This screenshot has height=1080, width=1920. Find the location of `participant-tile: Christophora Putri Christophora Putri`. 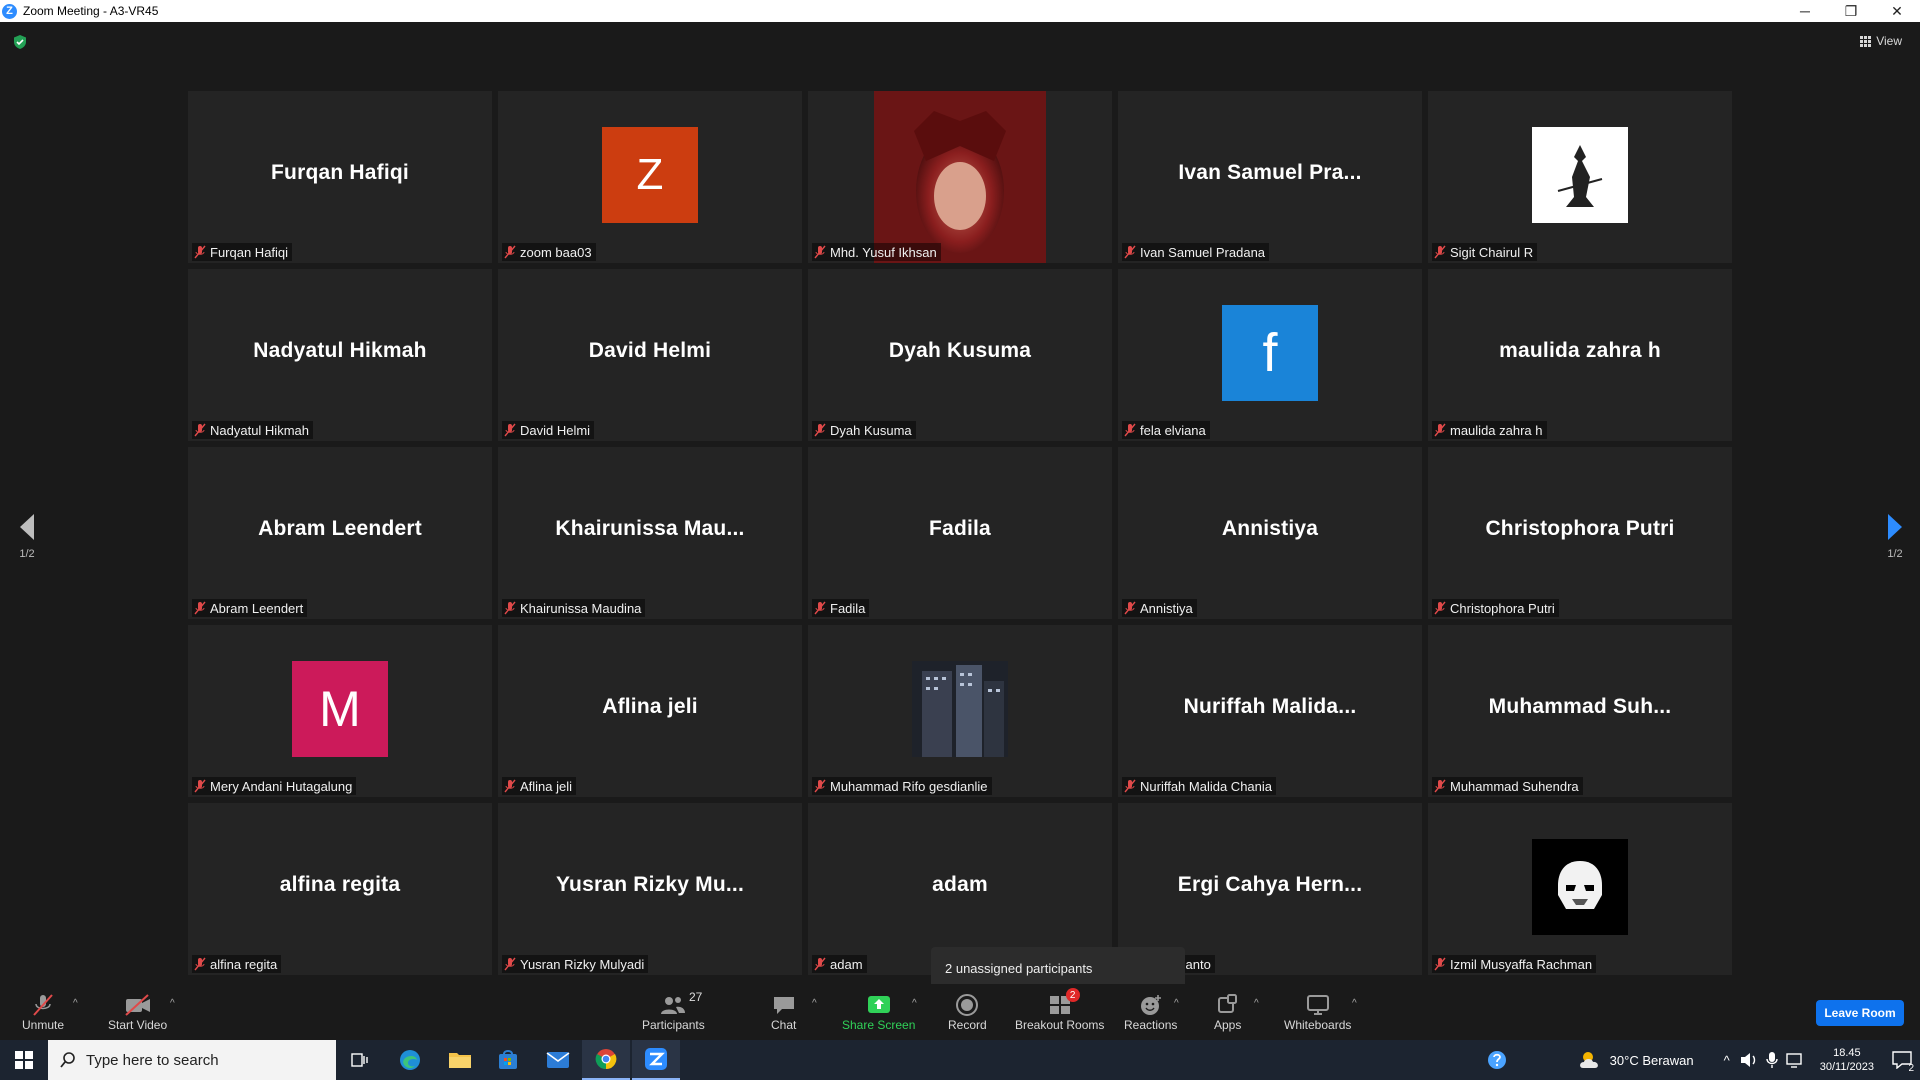

participant-tile: Christophora Putri Christophora Putri is located at coordinates (1580, 533).